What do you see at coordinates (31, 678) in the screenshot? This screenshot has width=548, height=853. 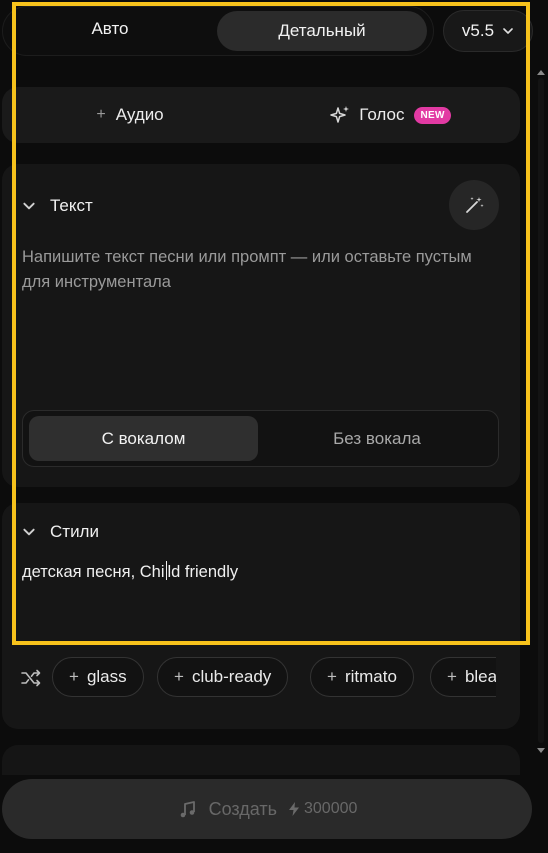 I see `shuffle-icon` at bounding box center [31, 678].